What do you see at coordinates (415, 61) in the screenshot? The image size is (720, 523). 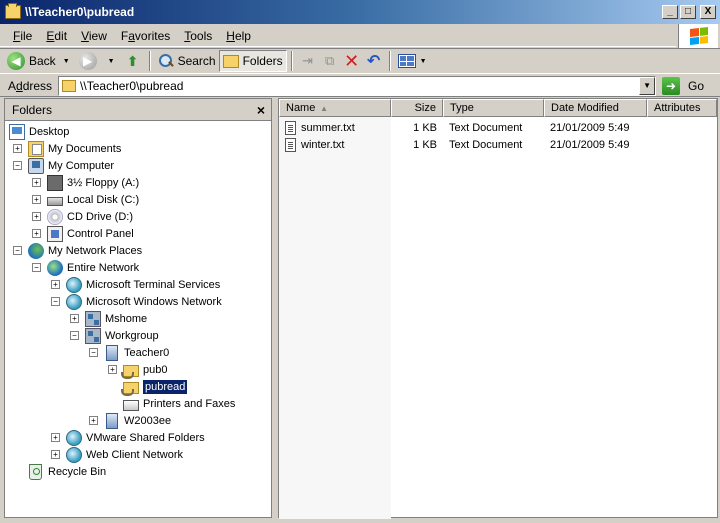 I see `views-button: ▼` at bounding box center [415, 61].